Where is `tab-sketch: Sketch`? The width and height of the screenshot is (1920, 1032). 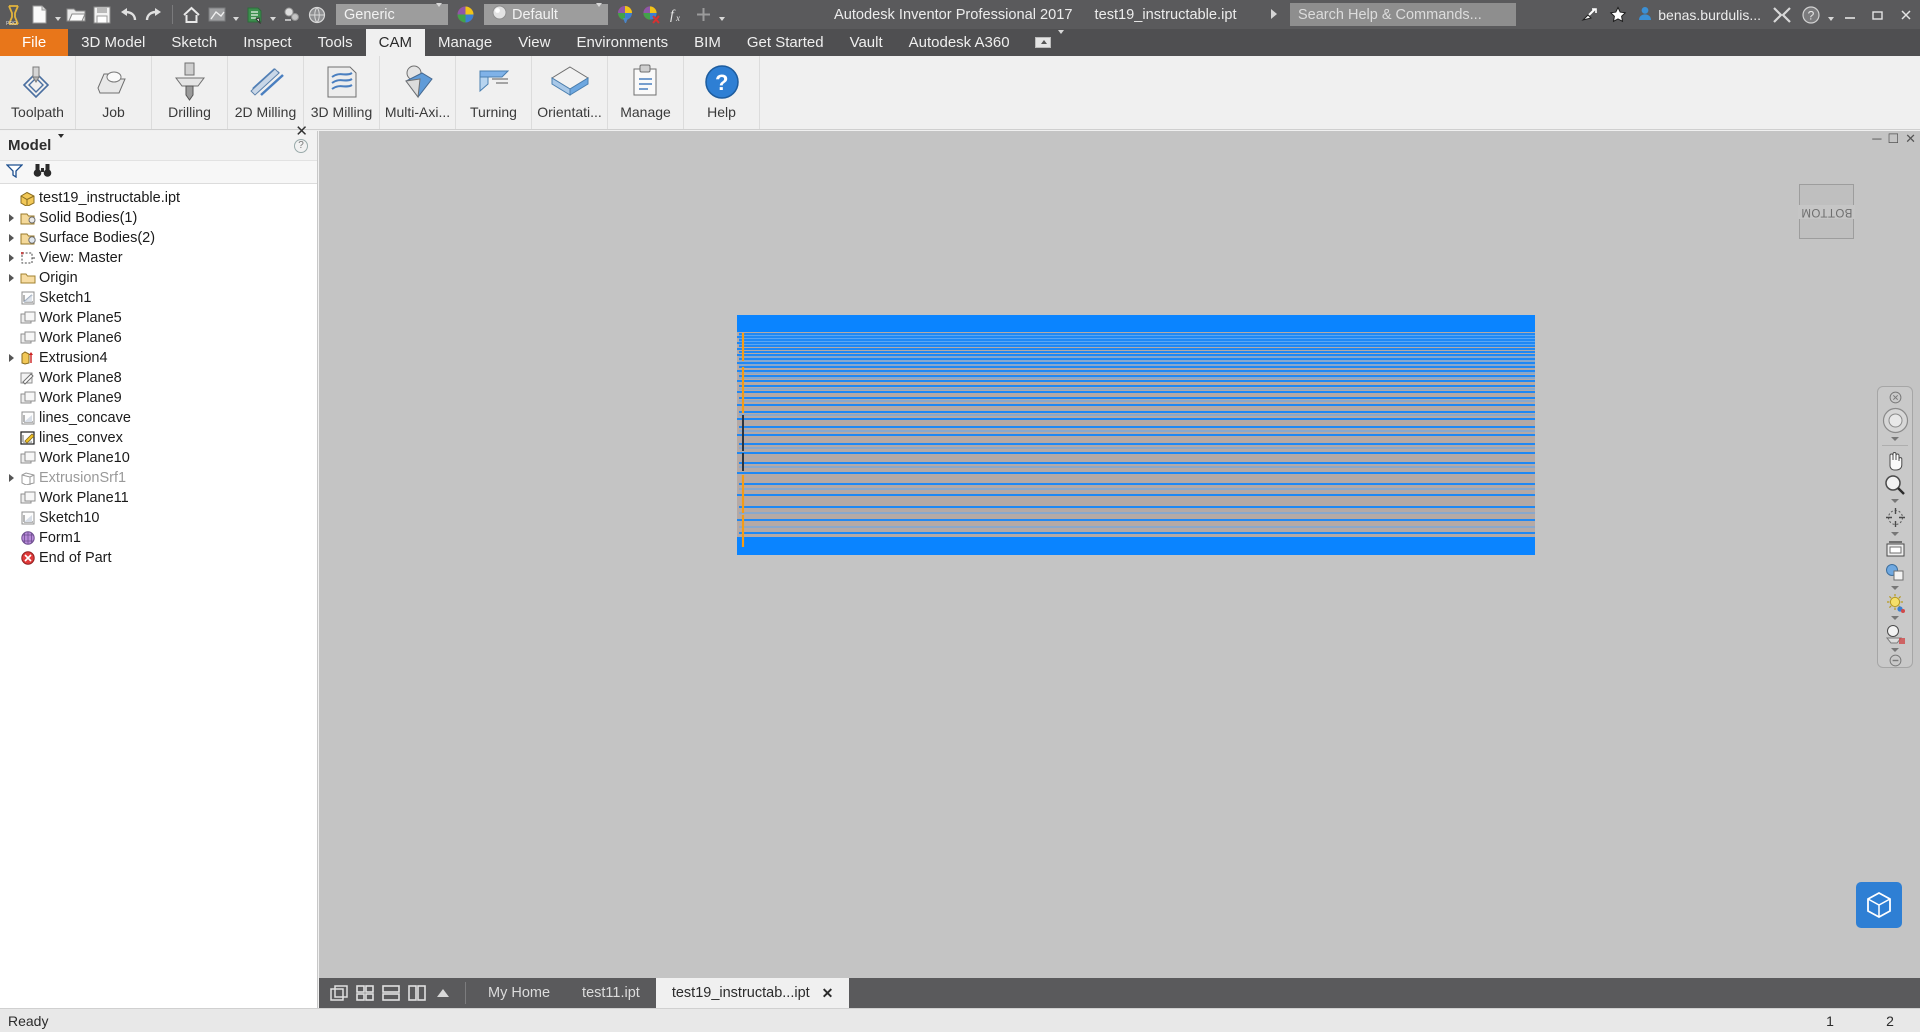 tab-sketch: Sketch is located at coordinates (194, 42).